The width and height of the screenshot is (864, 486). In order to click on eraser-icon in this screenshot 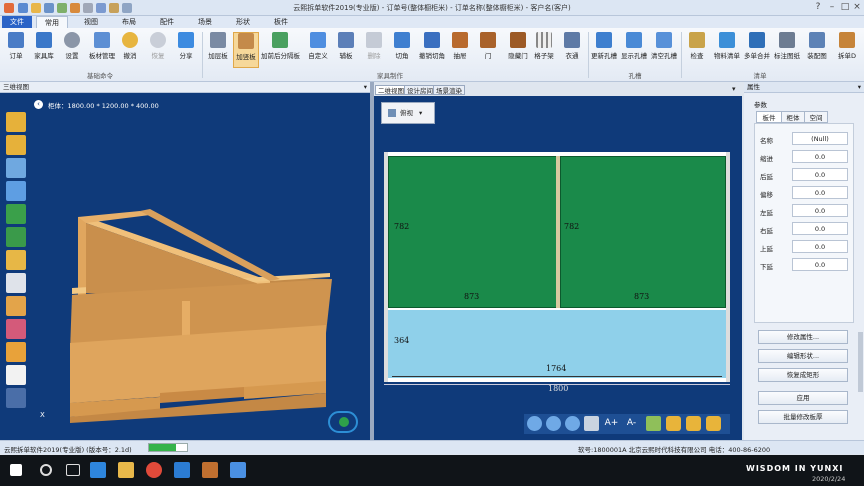, I will do `click(653, 423)`.